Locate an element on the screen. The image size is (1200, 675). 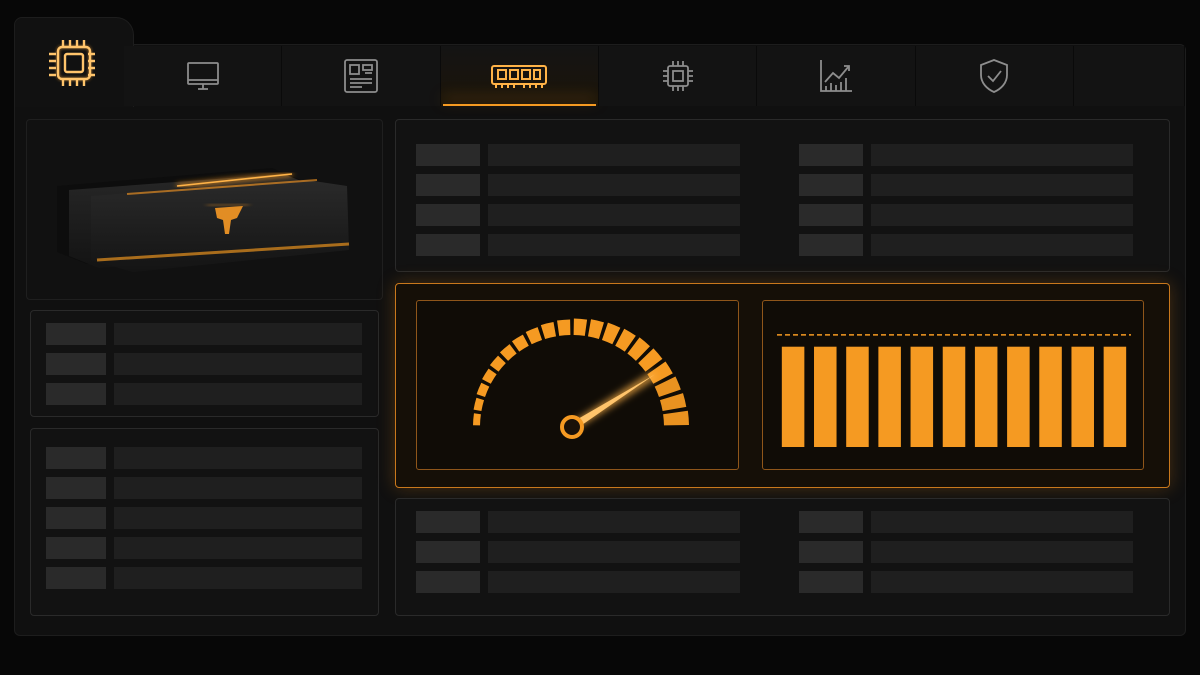
bar-meter is located at coordinates (954, 390).